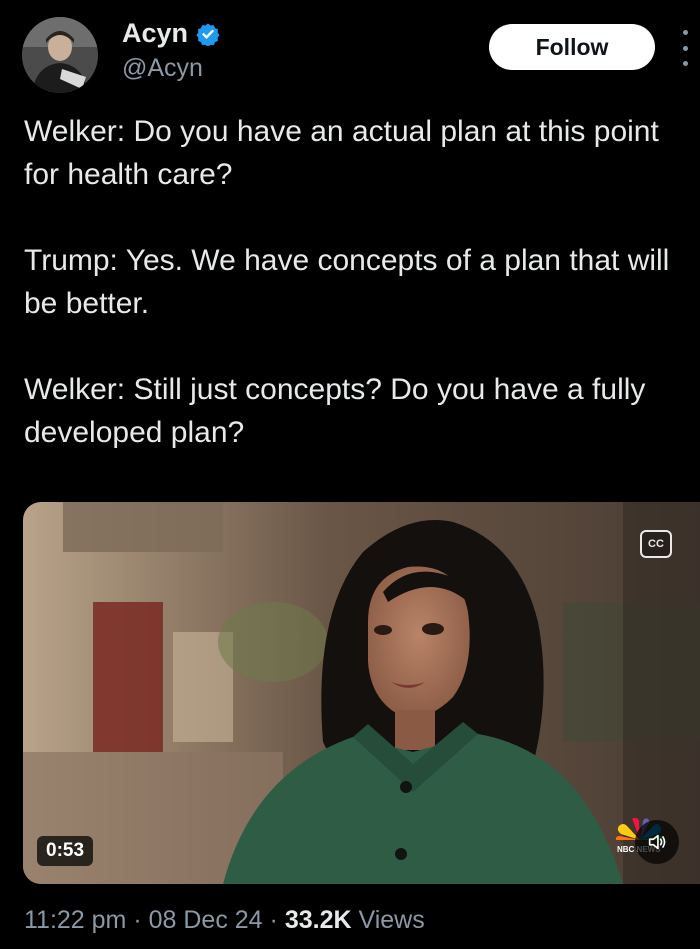 The image size is (700, 949). What do you see at coordinates (162, 68) in the screenshot?
I see `user-handle: @Acyn` at bounding box center [162, 68].